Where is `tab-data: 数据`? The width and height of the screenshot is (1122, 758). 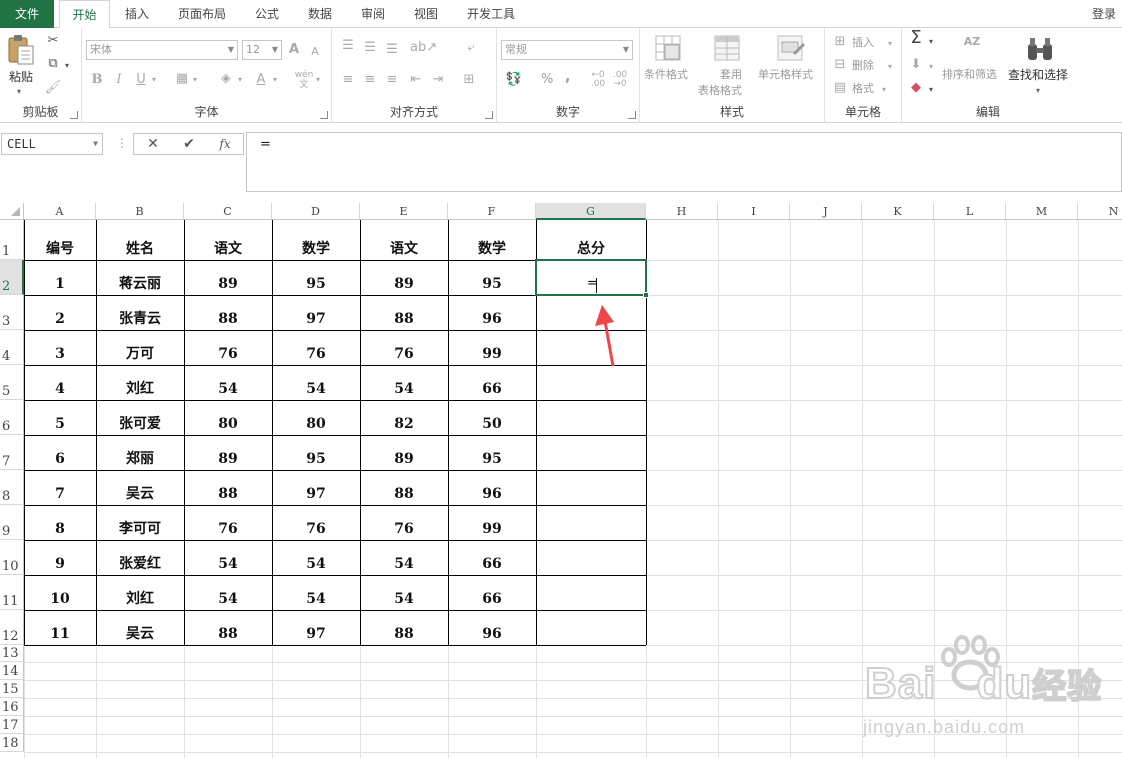 tab-data: 数据 is located at coordinates (320, 14).